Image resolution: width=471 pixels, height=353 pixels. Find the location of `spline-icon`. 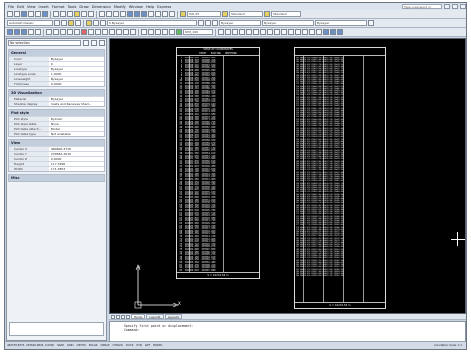

spline-icon is located at coordinates (70, 32).